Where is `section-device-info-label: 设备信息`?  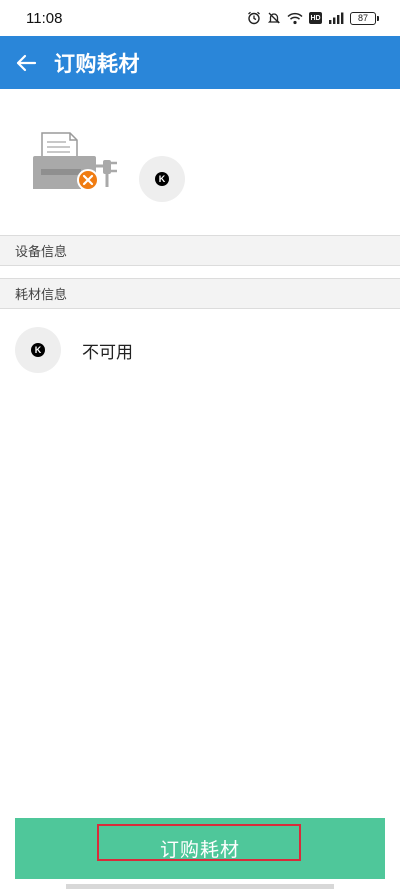 section-device-info-label: 设备信息 is located at coordinates (41, 252).